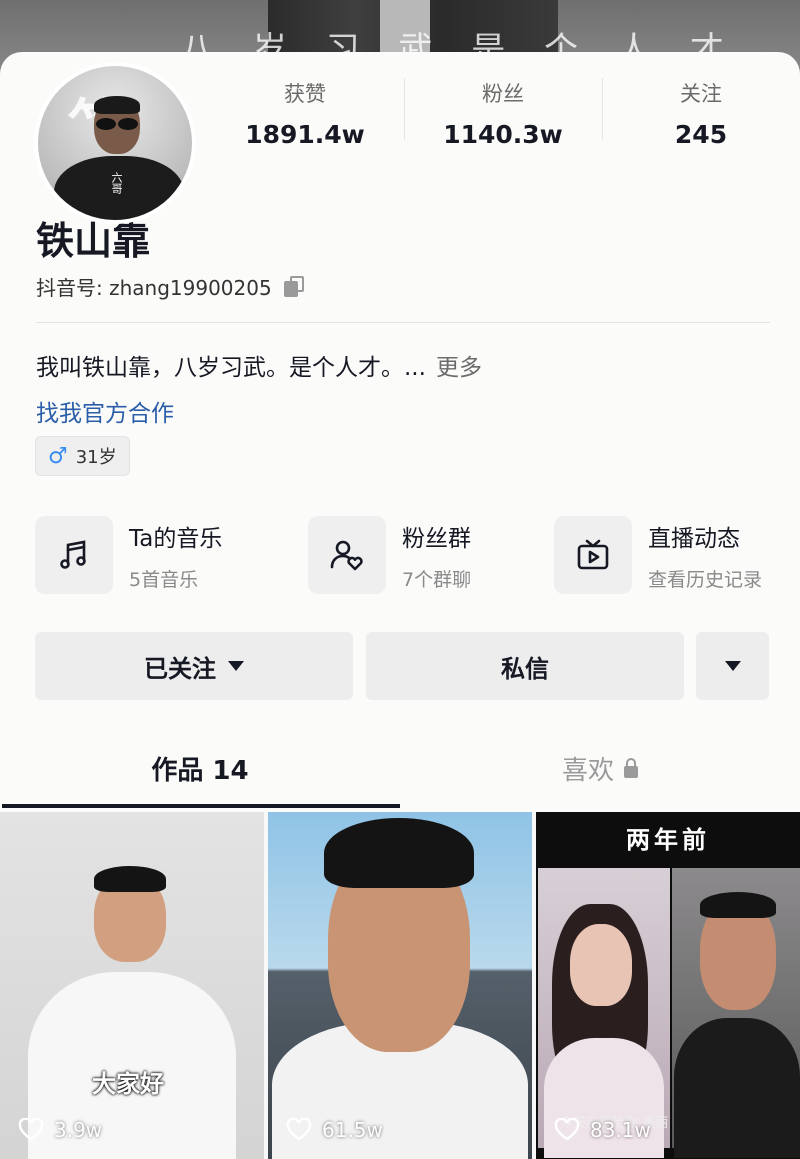 The image size is (800, 1159). Describe the element at coordinates (403, 322) in the screenshot. I see `divider` at that location.